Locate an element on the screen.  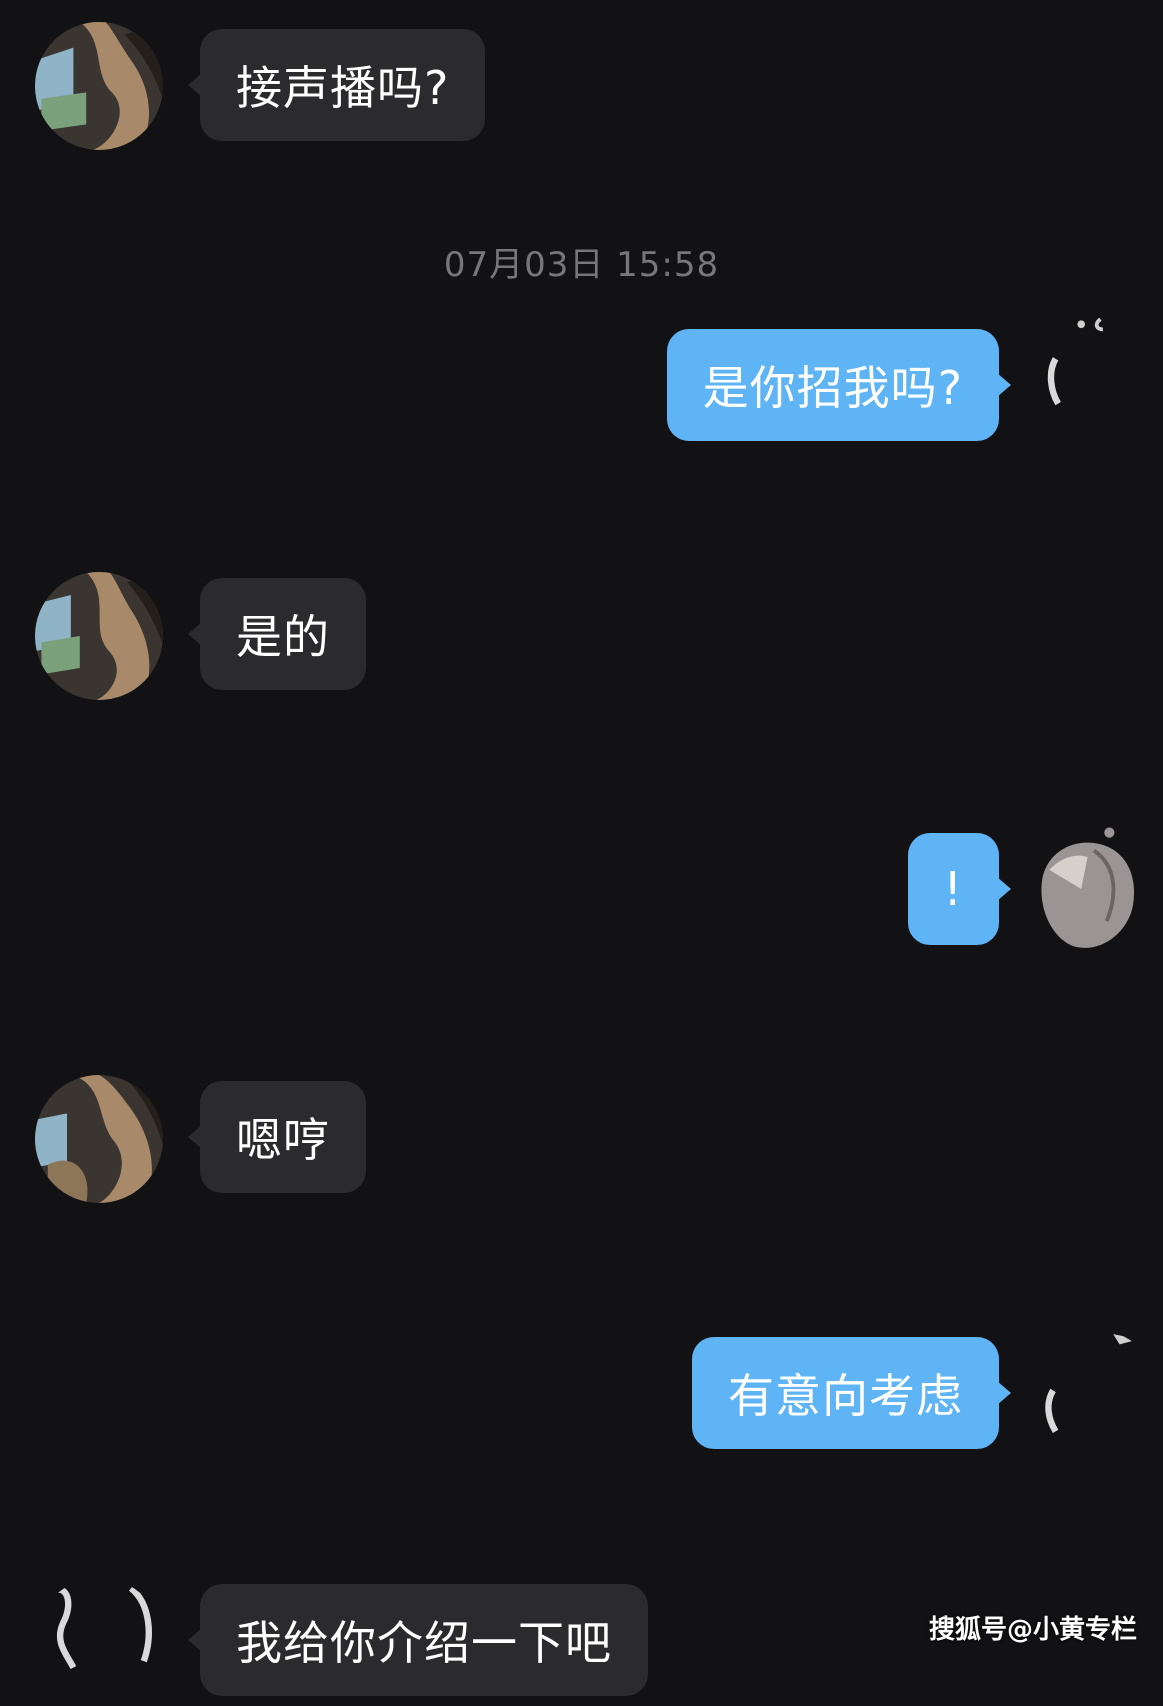
message-text: 是你招我吗? is located at coordinates (832, 388).